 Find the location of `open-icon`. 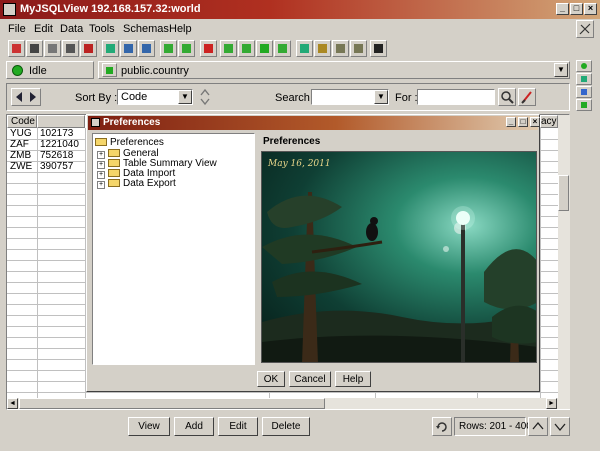

open-icon is located at coordinates (16, 48).